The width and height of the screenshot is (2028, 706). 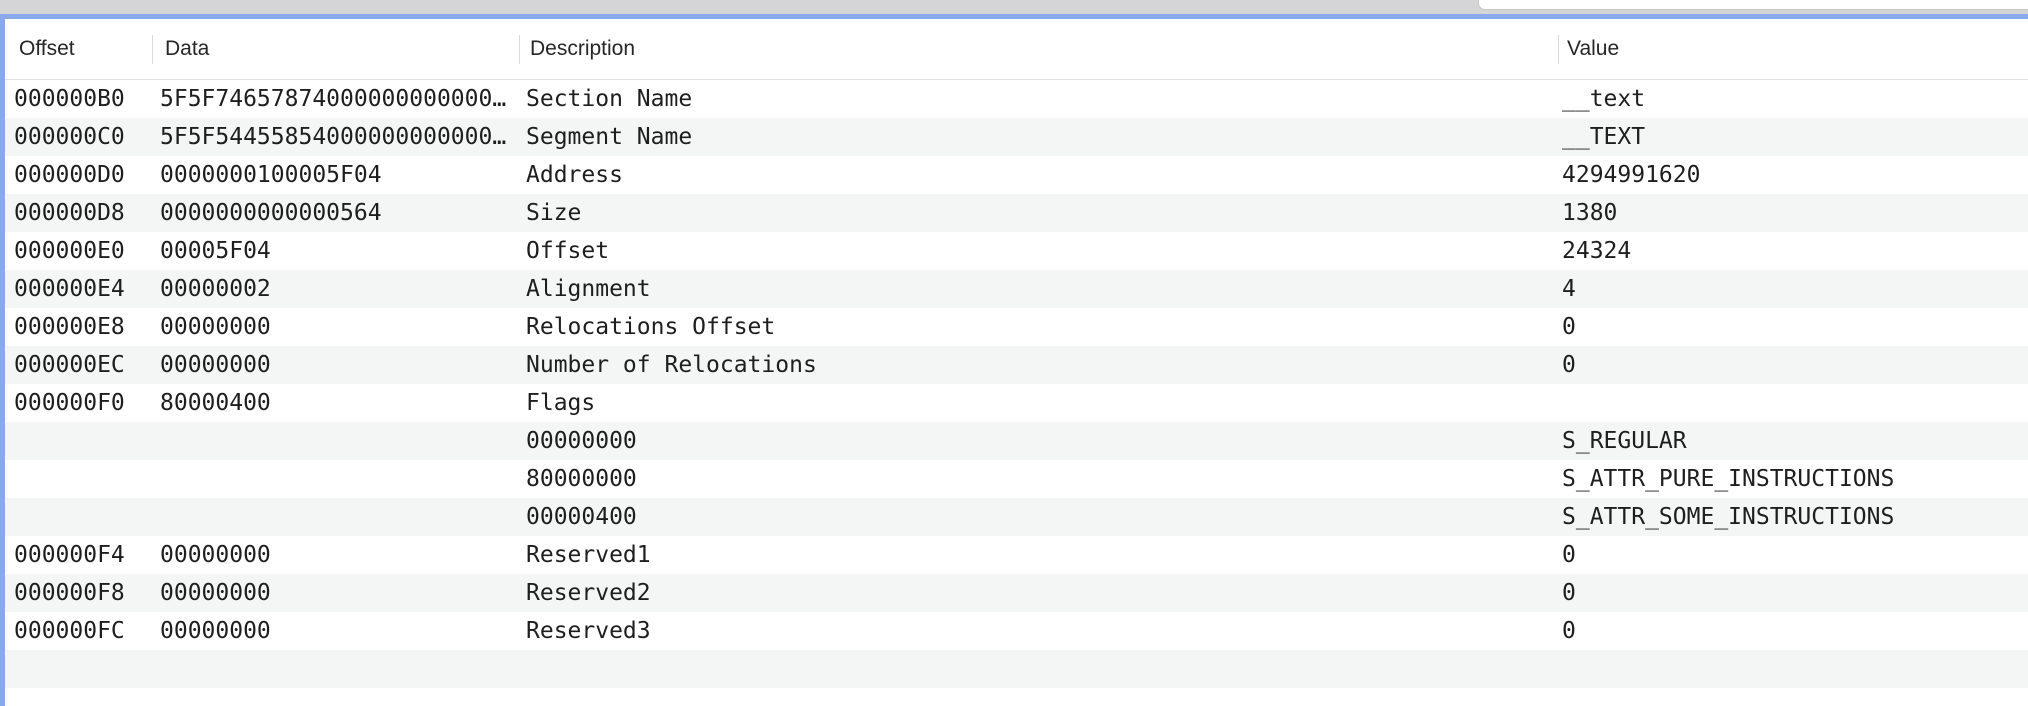 I want to click on cell-description: Reserved2, so click(x=588, y=593).